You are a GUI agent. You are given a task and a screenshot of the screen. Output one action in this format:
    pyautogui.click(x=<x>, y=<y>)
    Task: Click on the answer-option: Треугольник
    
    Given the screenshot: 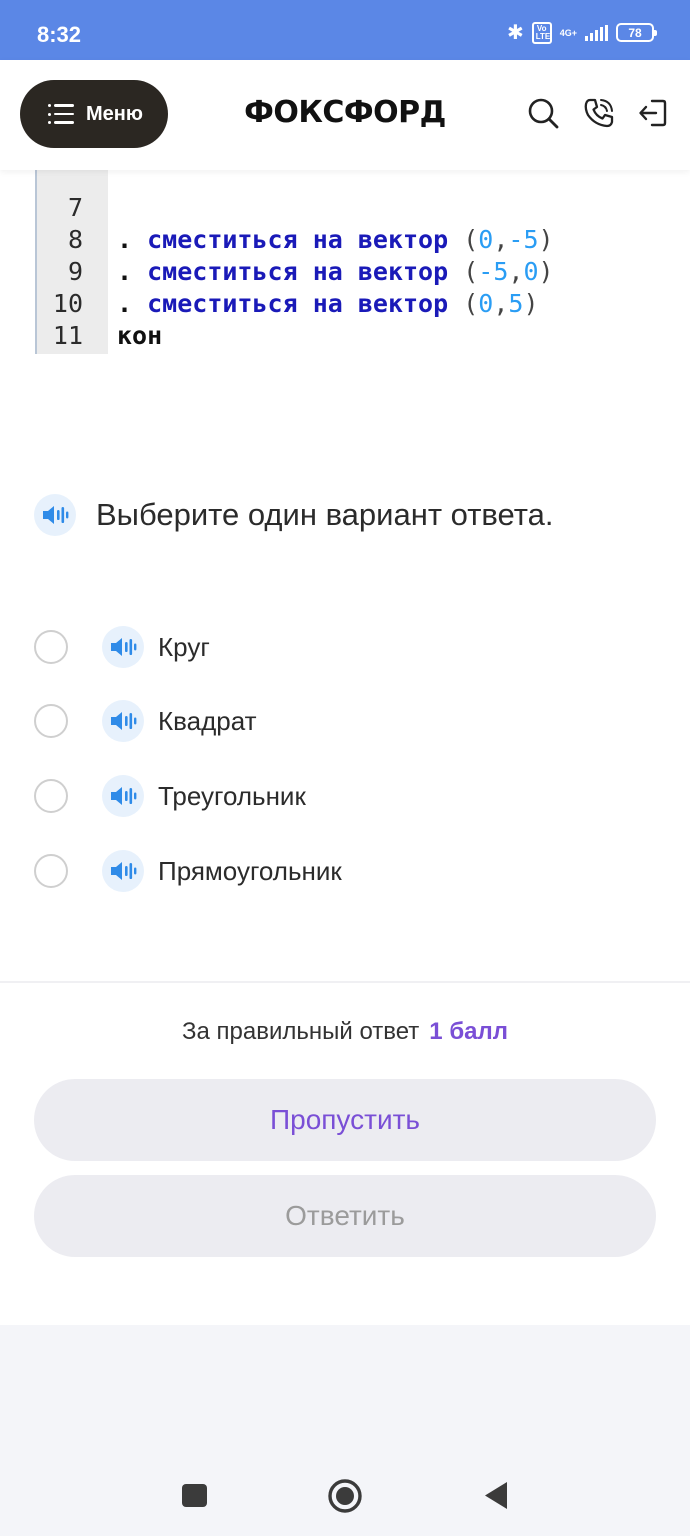 What is the action you would take?
    pyautogui.click(x=334, y=796)
    